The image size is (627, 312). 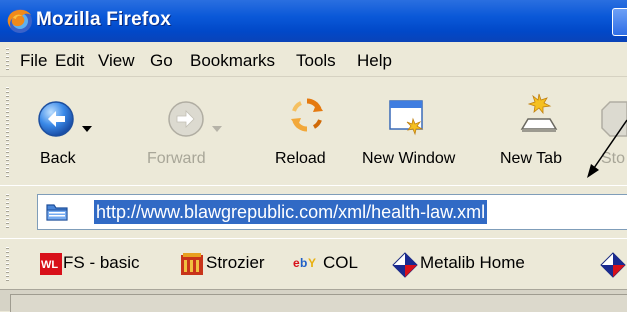 I want to click on library-icon, so click(x=192, y=264).